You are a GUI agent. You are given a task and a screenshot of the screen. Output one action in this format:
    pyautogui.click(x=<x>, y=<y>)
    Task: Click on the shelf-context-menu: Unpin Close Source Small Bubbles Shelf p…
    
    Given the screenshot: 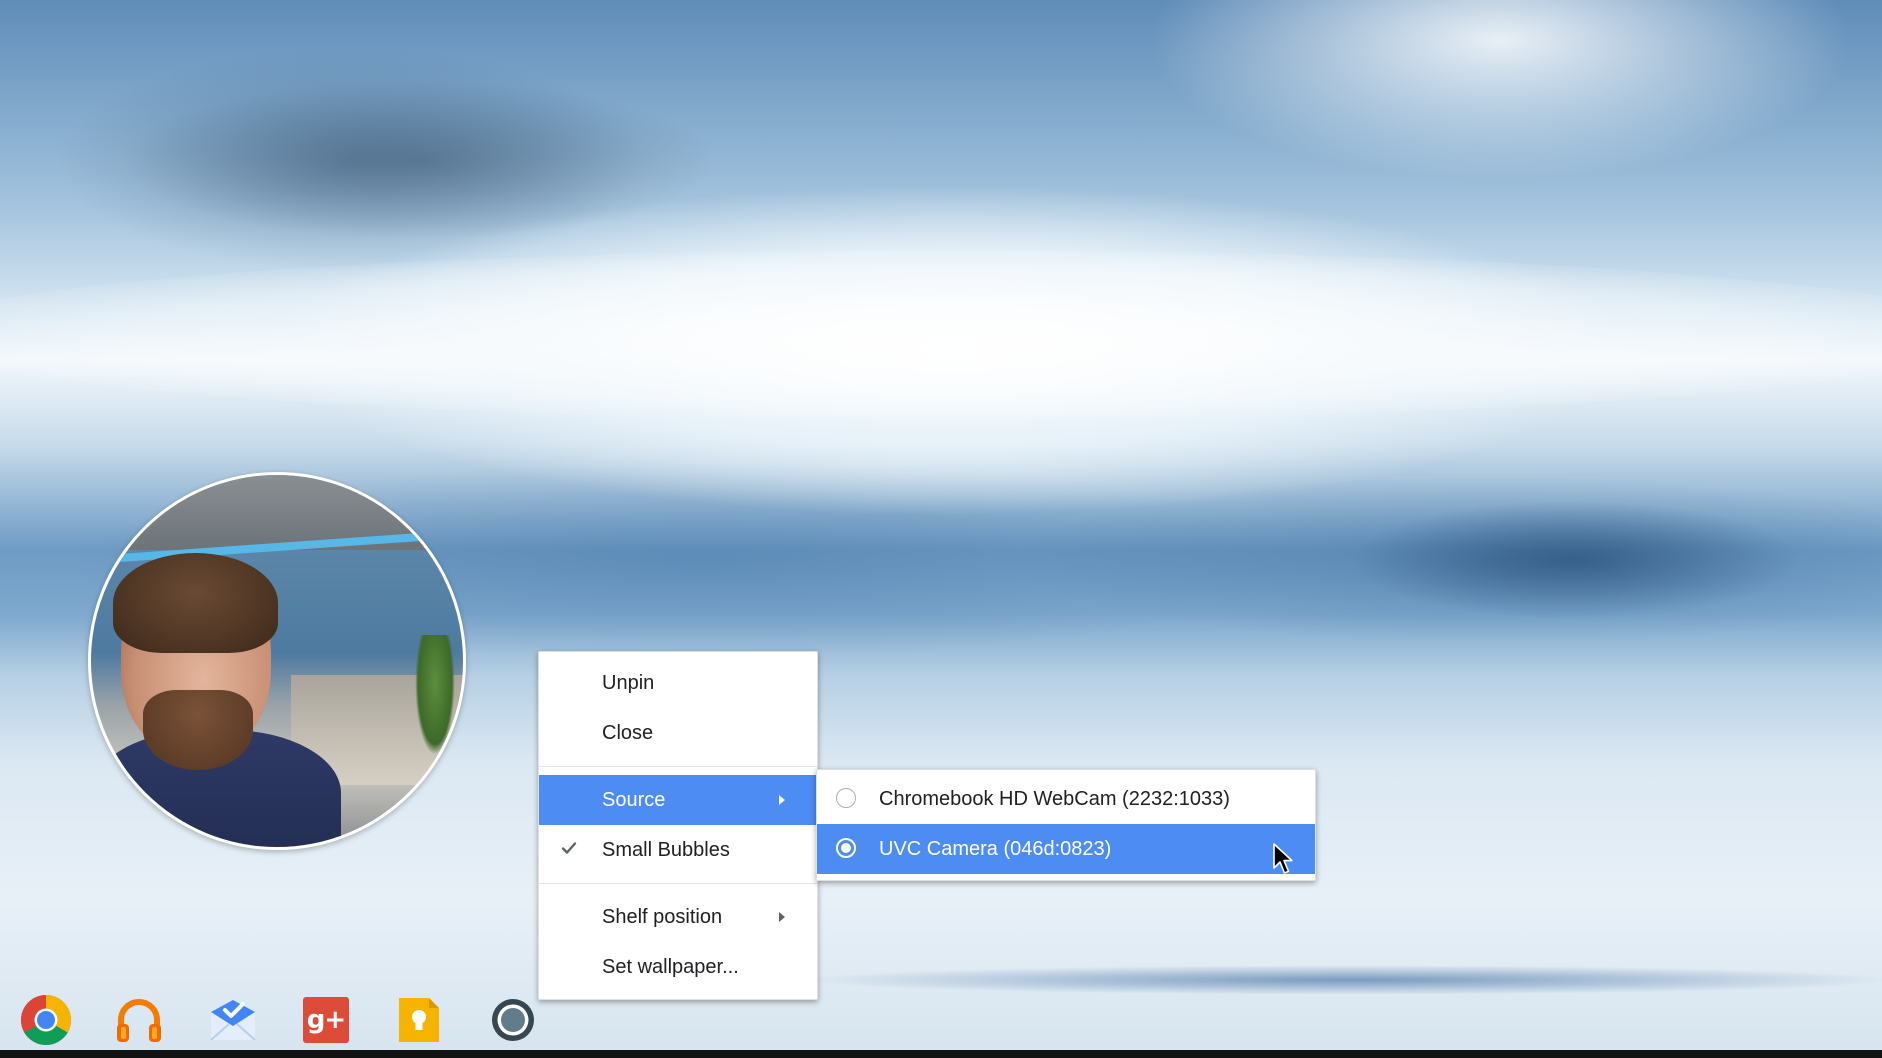 What is the action you would take?
    pyautogui.click(x=678, y=825)
    